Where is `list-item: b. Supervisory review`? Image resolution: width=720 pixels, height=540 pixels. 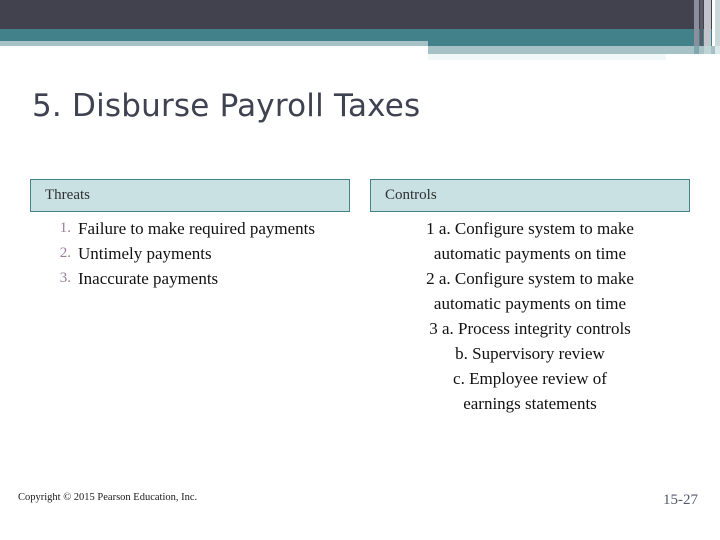 list-item: b. Supervisory review is located at coordinates (530, 353).